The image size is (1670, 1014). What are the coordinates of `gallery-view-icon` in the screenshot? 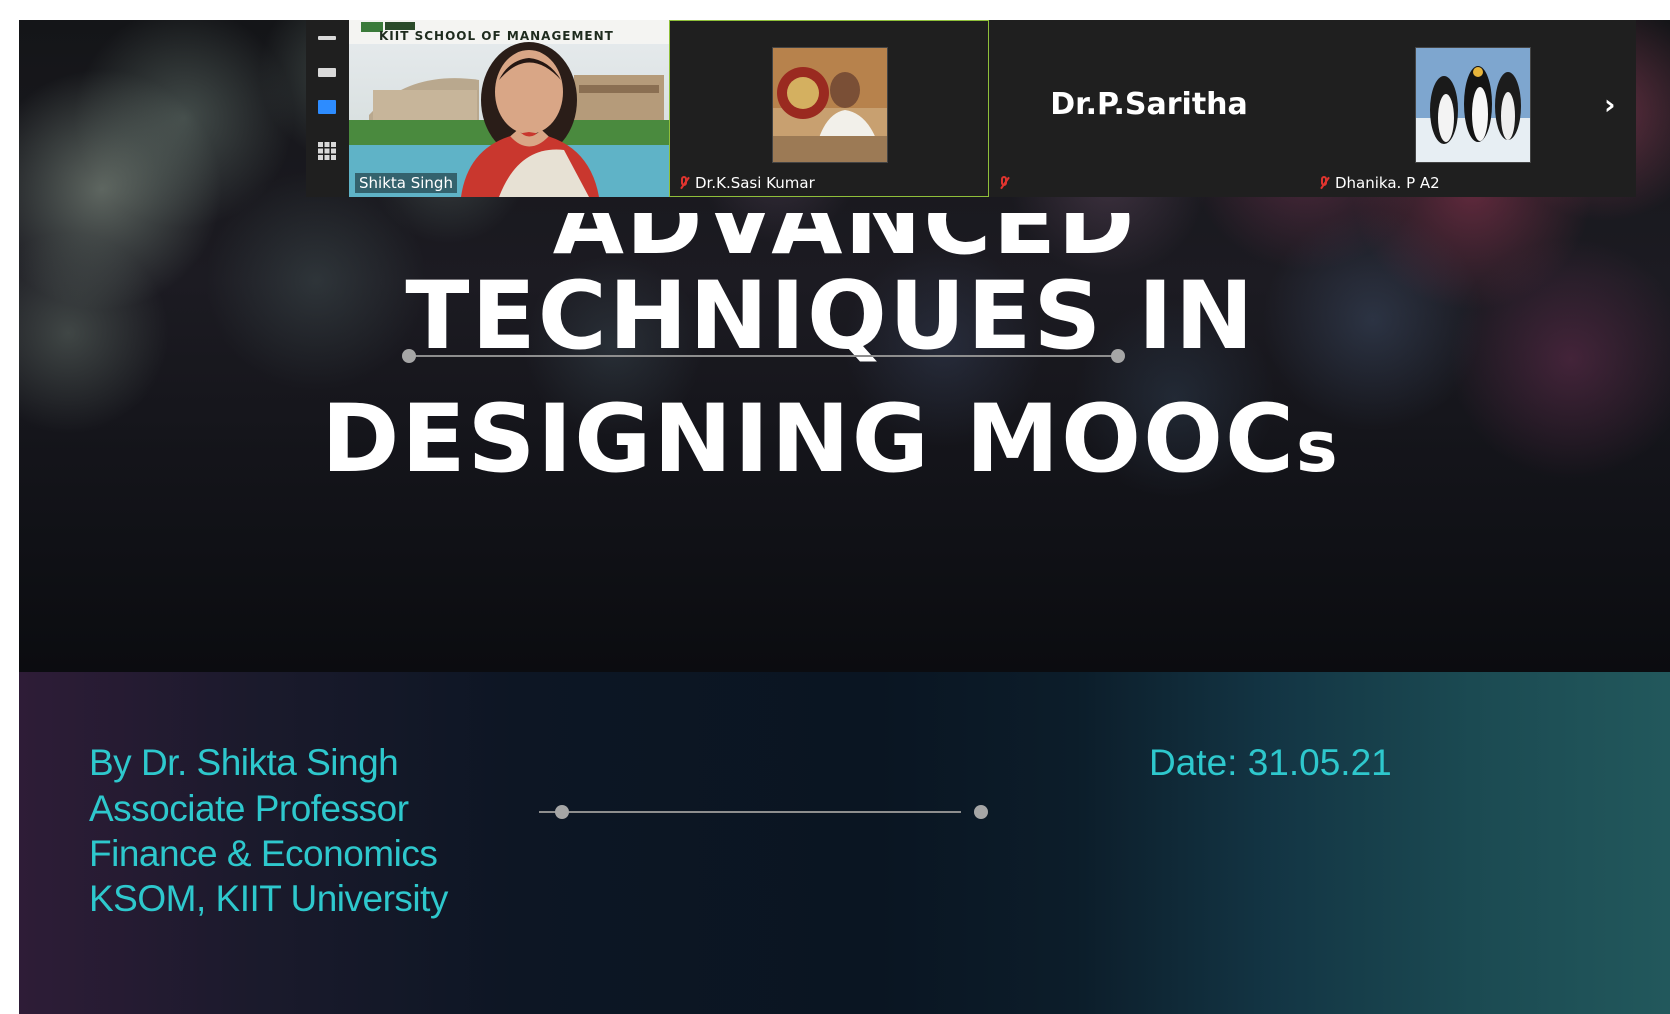 It's located at (327, 151).